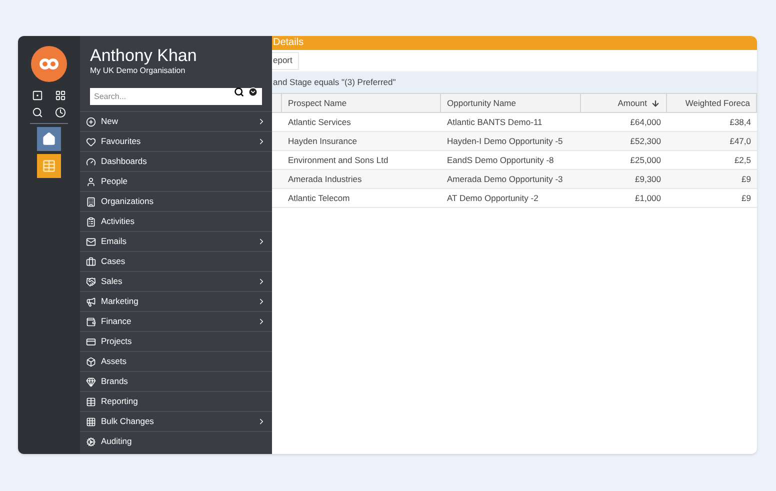  What do you see at coordinates (91, 321) in the screenshot?
I see `wallet-icon` at bounding box center [91, 321].